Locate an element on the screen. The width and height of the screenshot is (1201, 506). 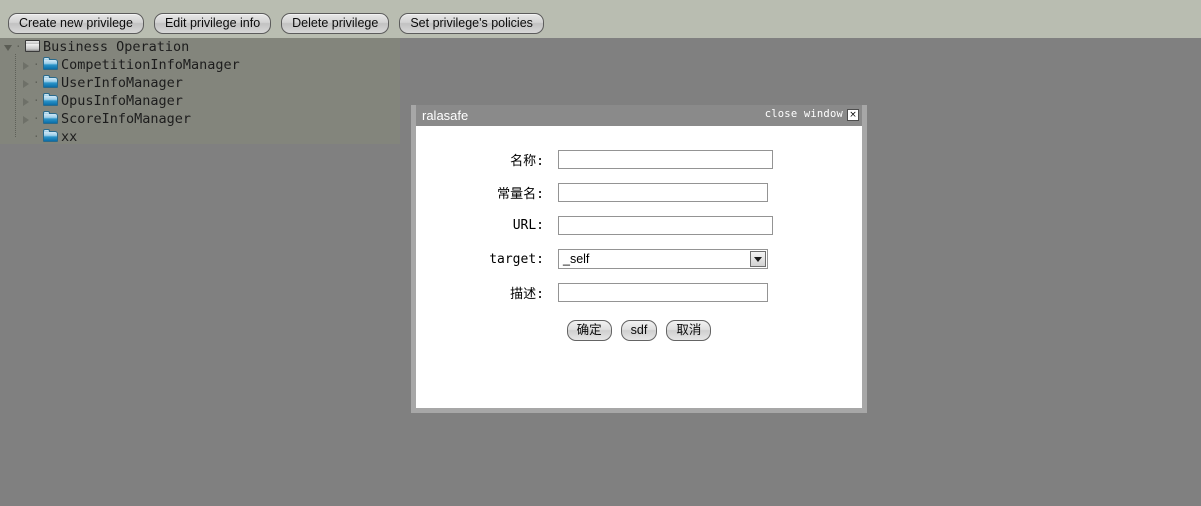
tree-node-userinfomanager: · UserInfoManager is located at coordinates (200, 83).